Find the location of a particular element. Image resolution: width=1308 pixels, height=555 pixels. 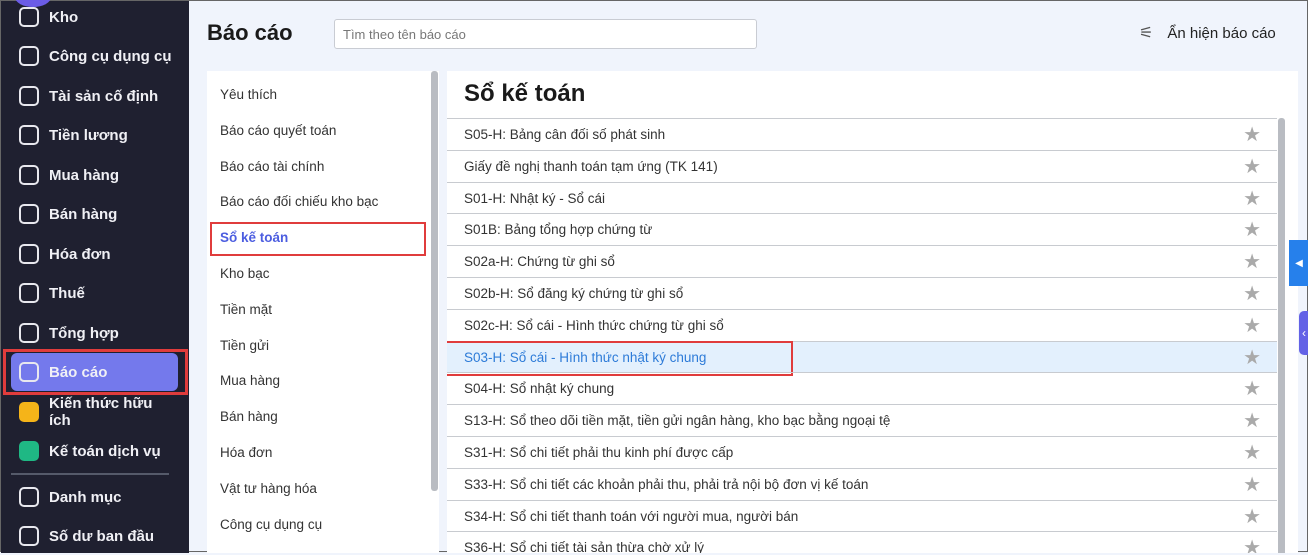

report-name: S02b-H: Sổ đăng ký chứng từ ghi sổ is located at coordinates (574, 293).